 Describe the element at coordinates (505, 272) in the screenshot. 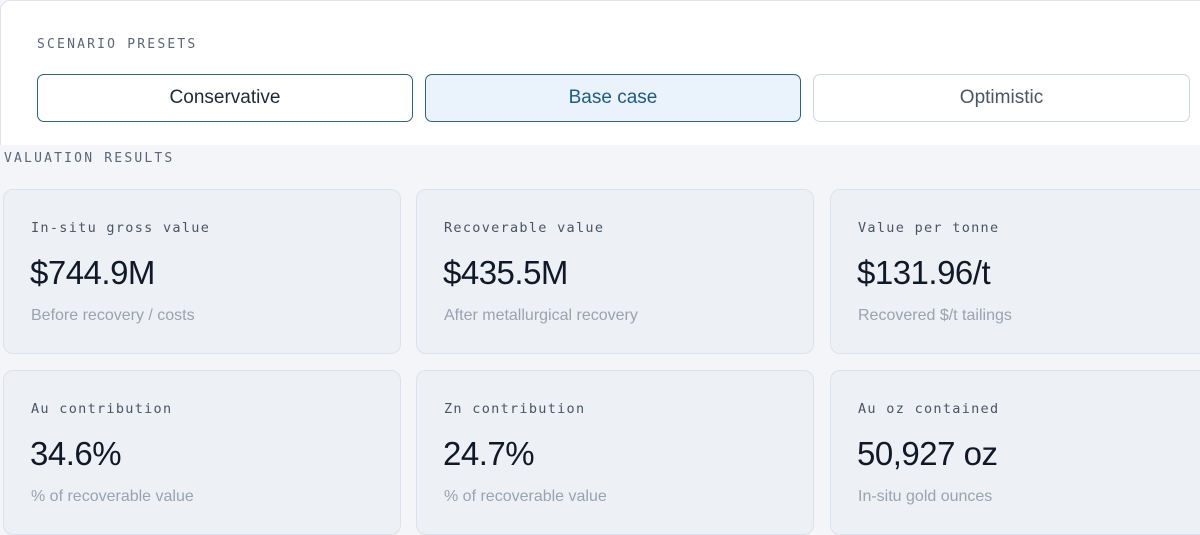

I see `metric-value: $435.5M` at that location.